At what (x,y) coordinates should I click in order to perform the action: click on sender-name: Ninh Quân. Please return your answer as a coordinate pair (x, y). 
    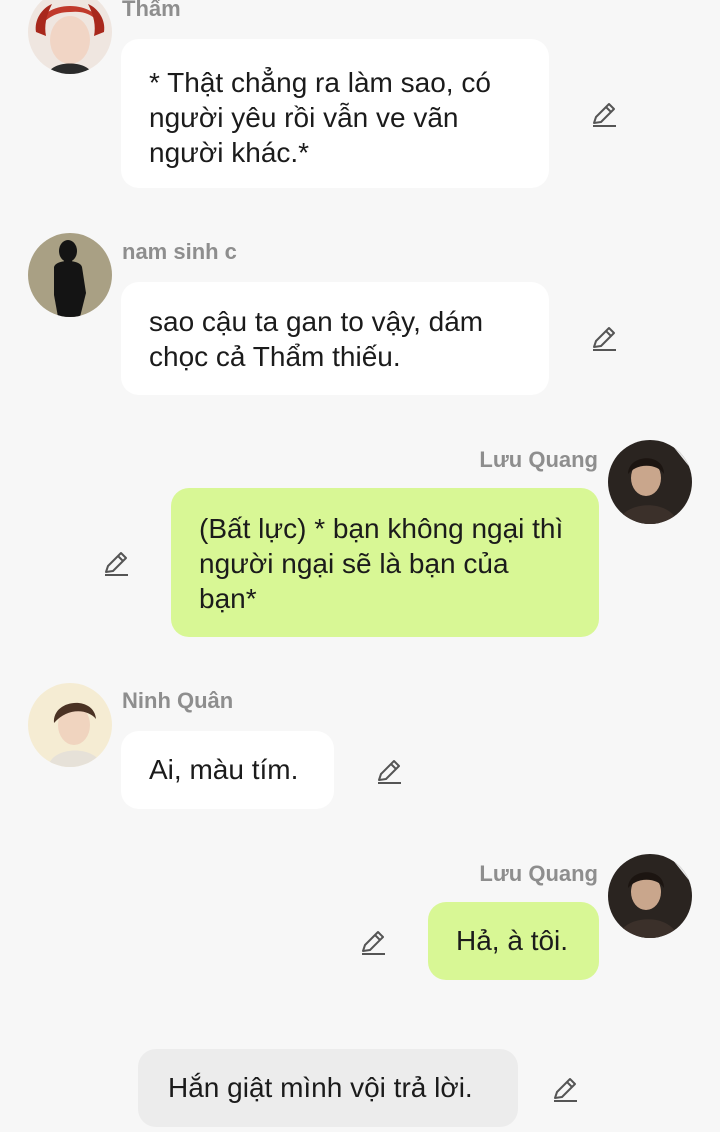
    Looking at the image, I should click on (178, 700).